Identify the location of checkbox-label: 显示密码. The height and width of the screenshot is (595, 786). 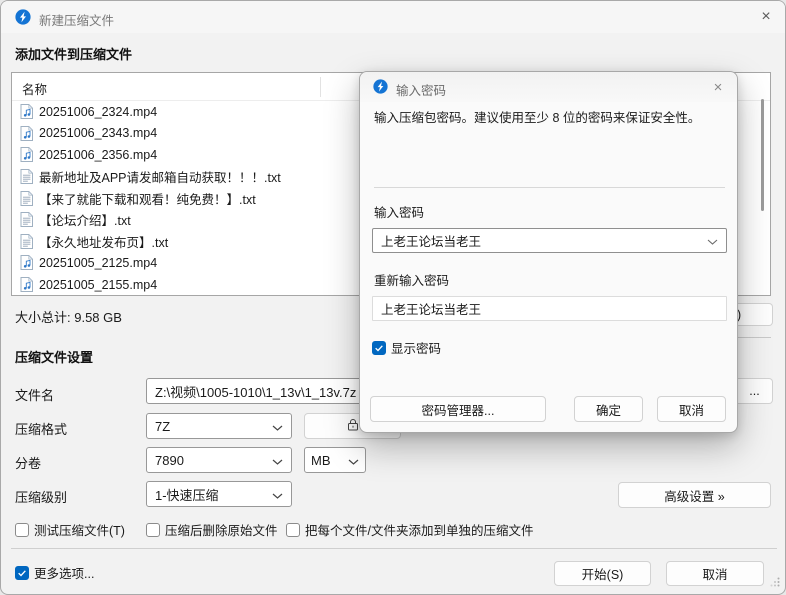
(416, 349).